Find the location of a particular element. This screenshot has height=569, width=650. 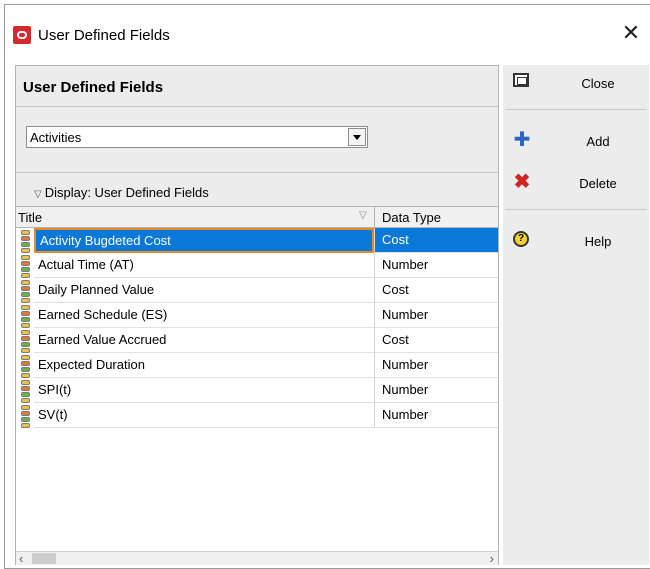

column-divider is located at coordinates (374, 217).